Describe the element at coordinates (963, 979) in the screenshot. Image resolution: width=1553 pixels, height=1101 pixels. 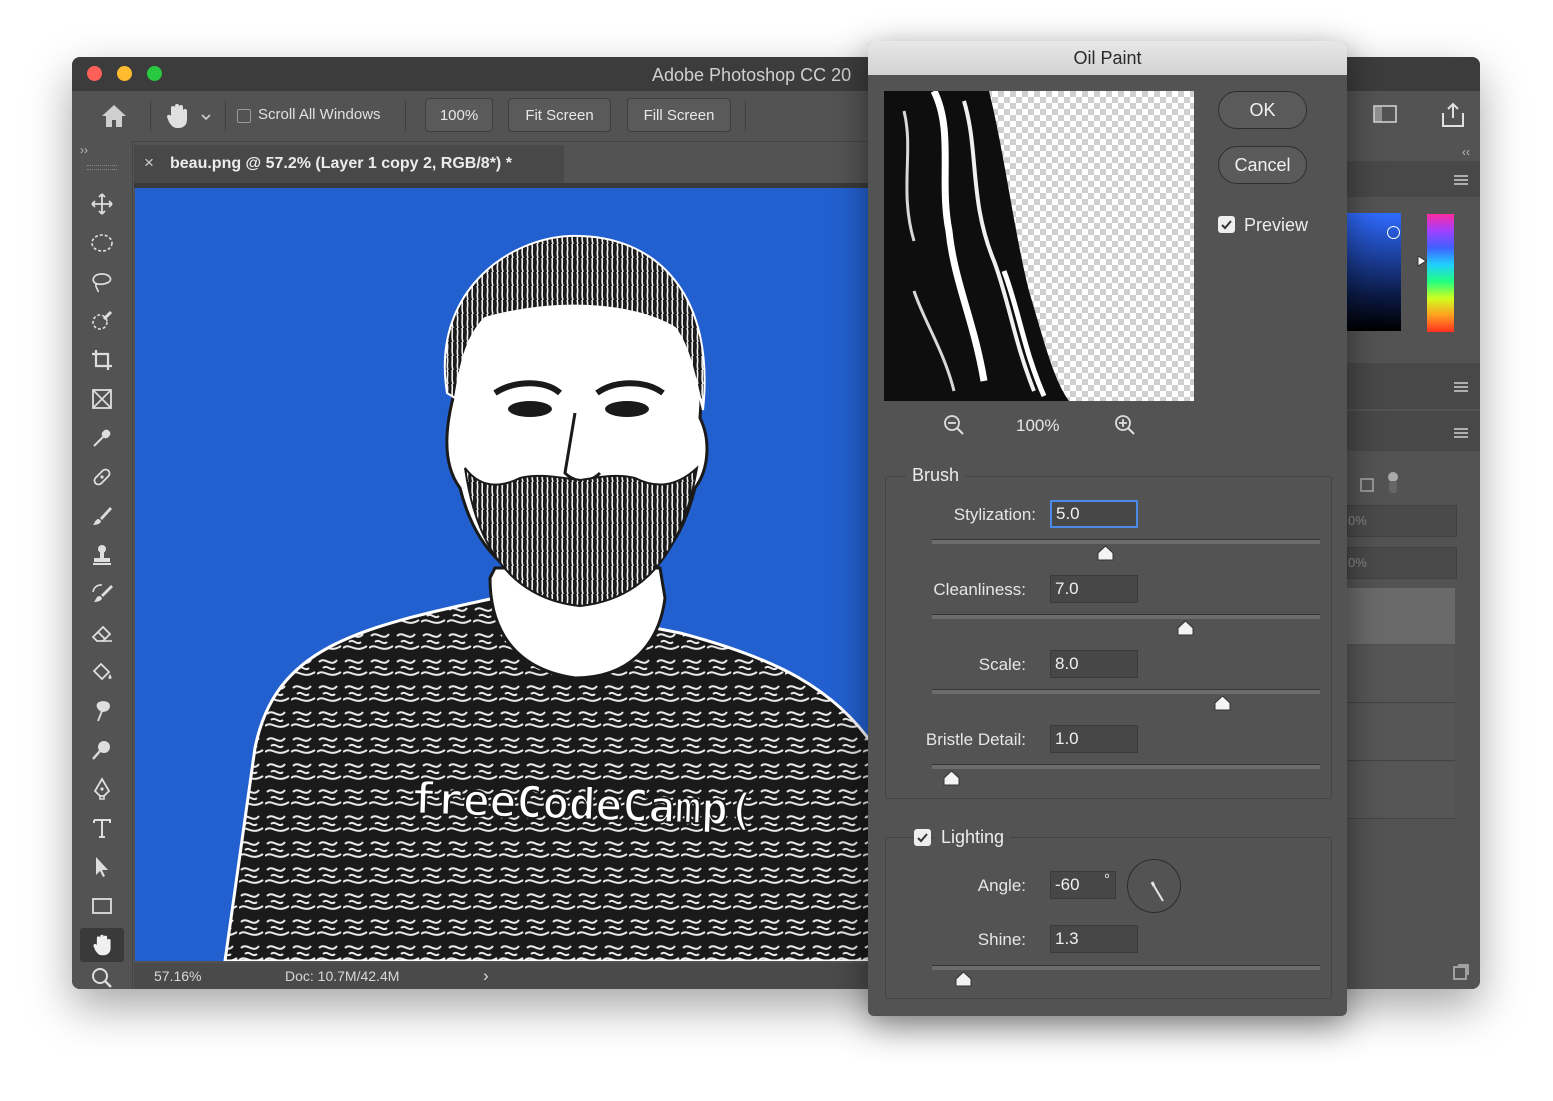
I see `shine-slider-thumb` at that location.